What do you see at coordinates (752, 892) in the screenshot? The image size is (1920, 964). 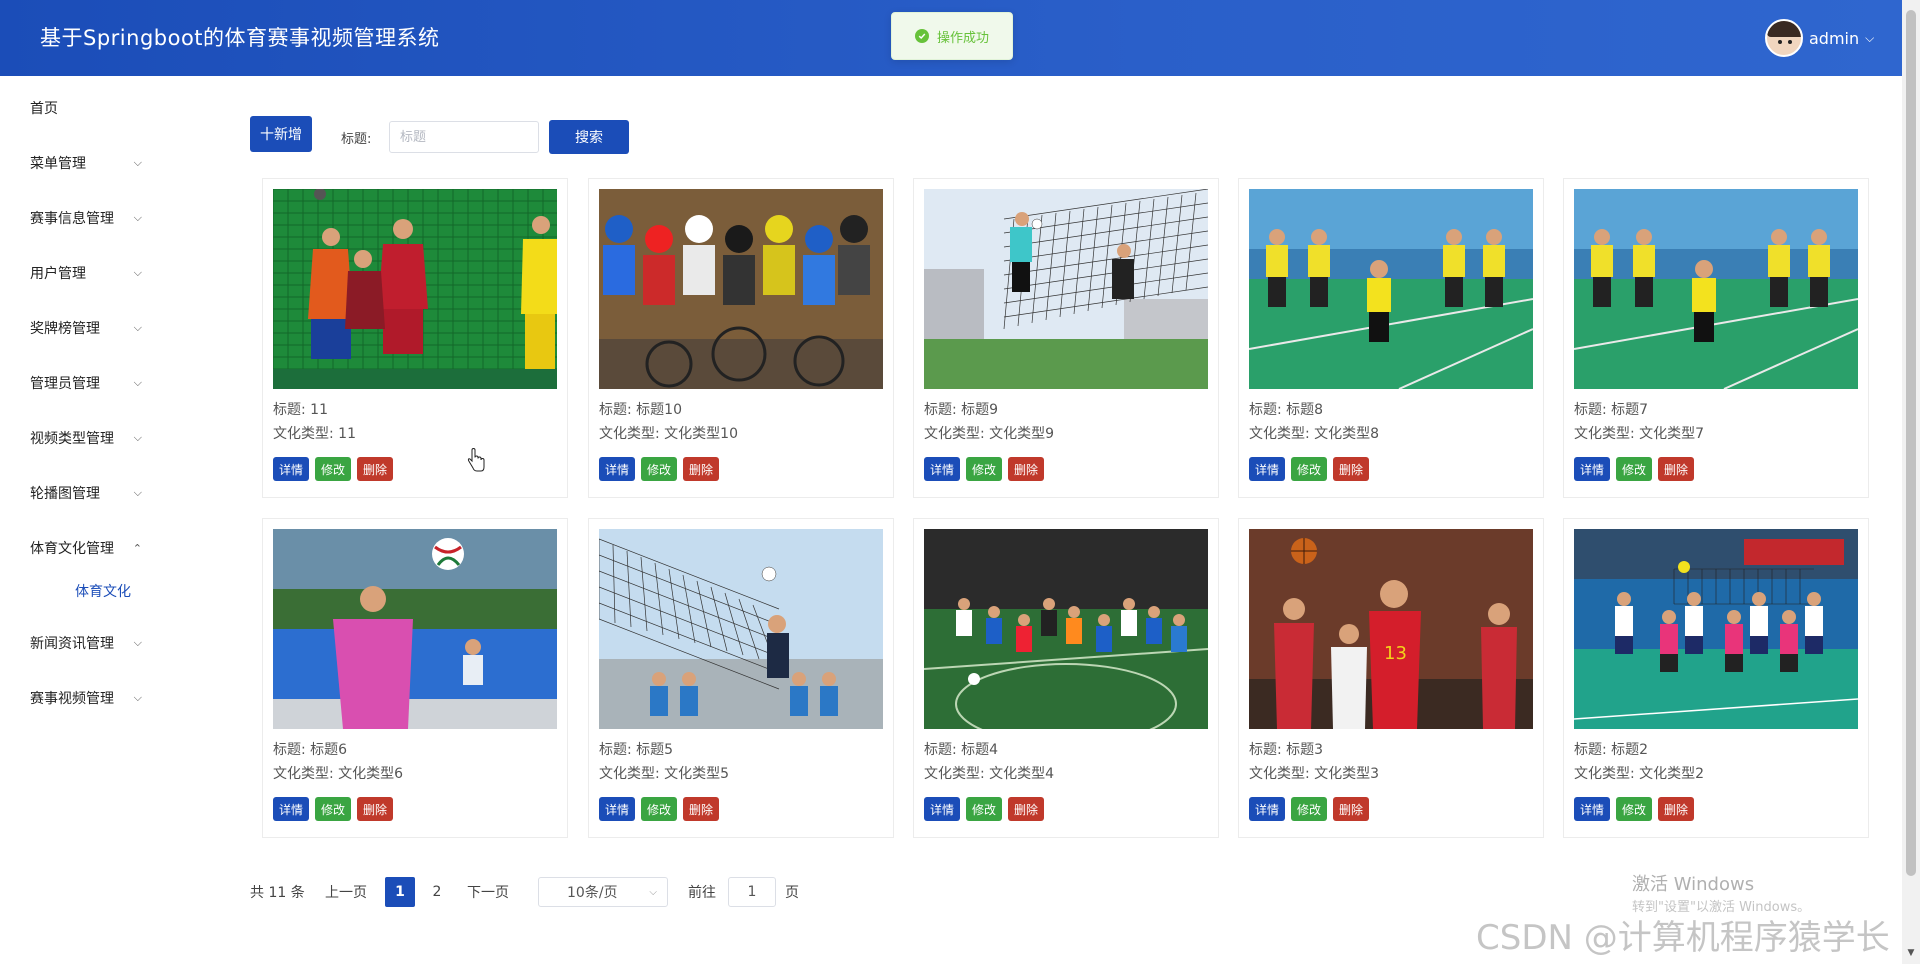 I see `goto-page-input: 1` at bounding box center [752, 892].